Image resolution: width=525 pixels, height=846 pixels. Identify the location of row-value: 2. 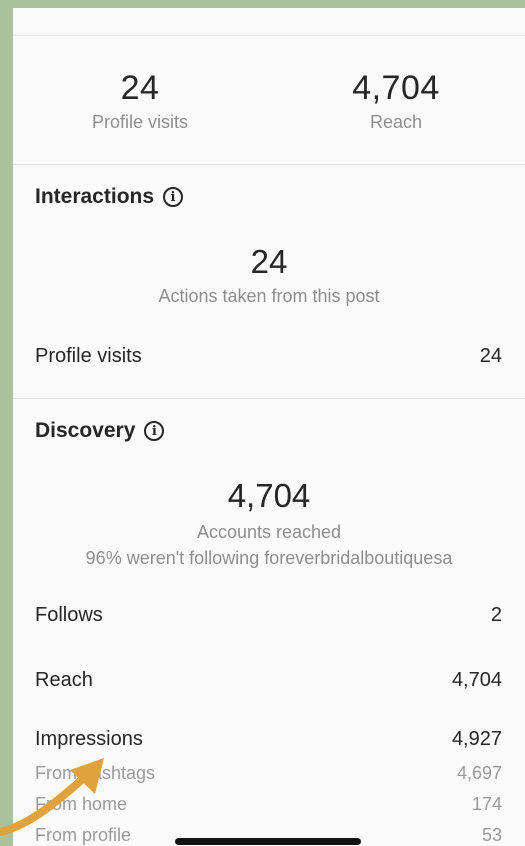
(496, 615).